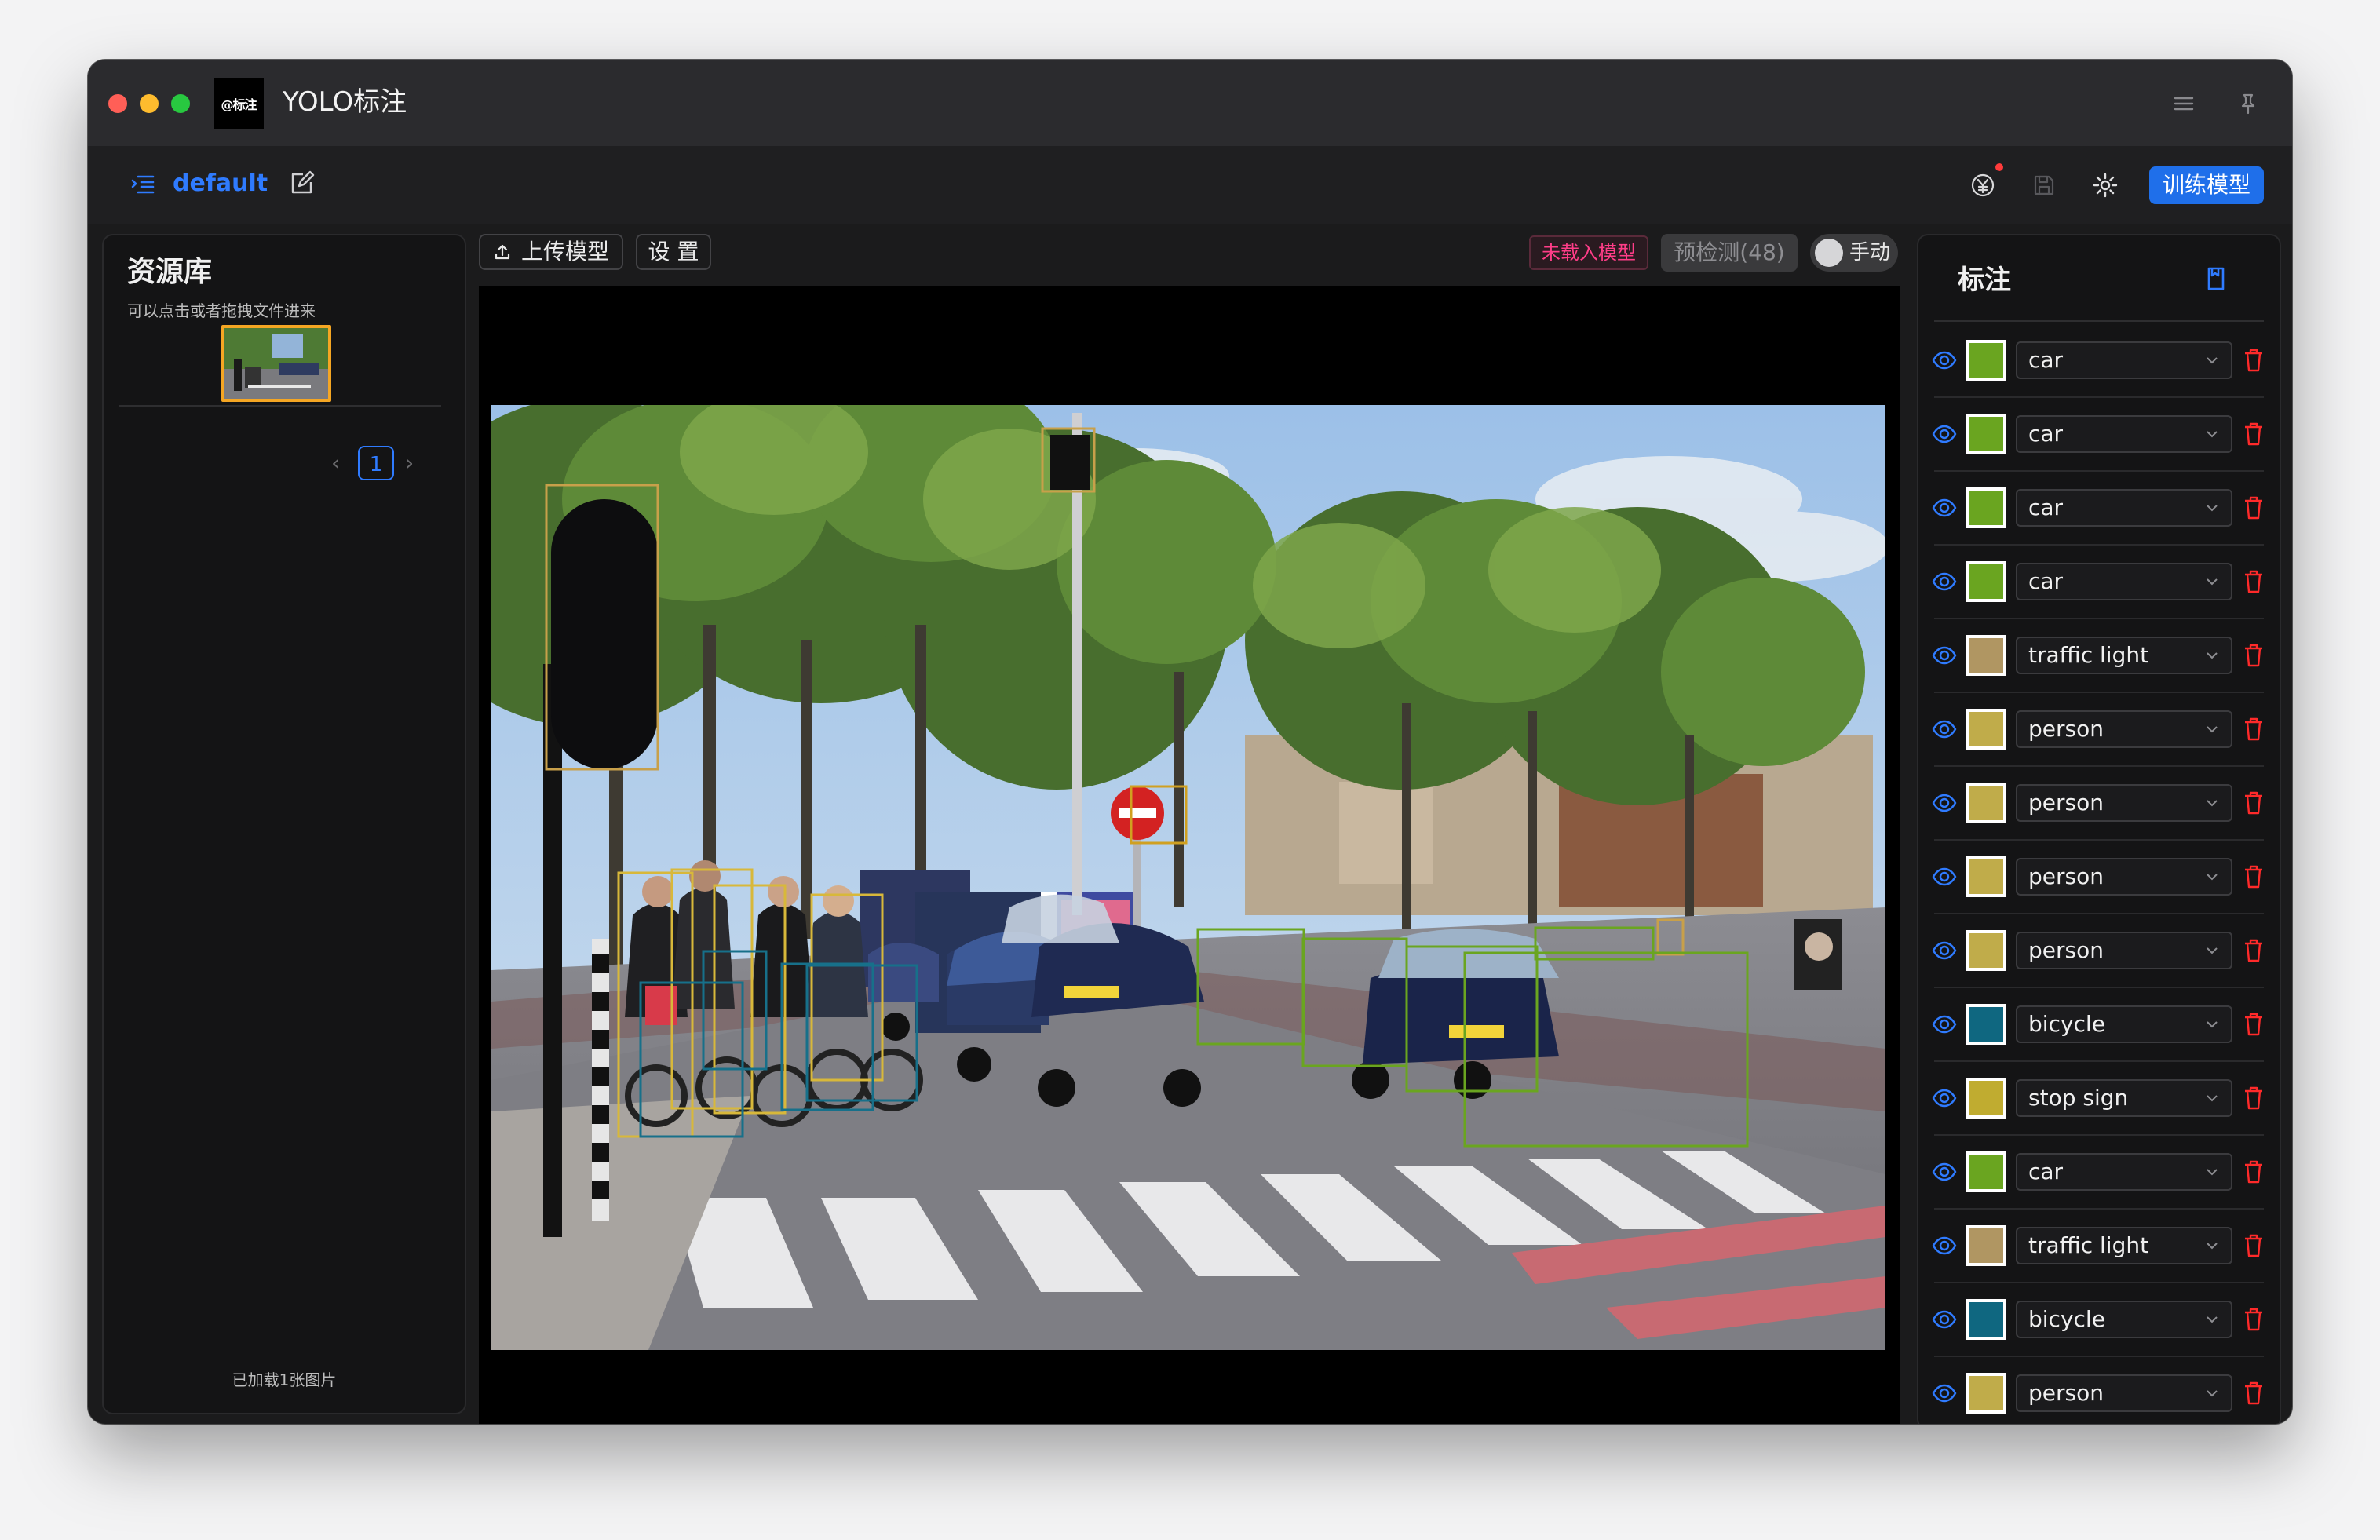 The height and width of the screenshot is (1540, 2380). Describe the element at coordinates (143, 184) in the screenshot. I see `project-list-icon` at that location.